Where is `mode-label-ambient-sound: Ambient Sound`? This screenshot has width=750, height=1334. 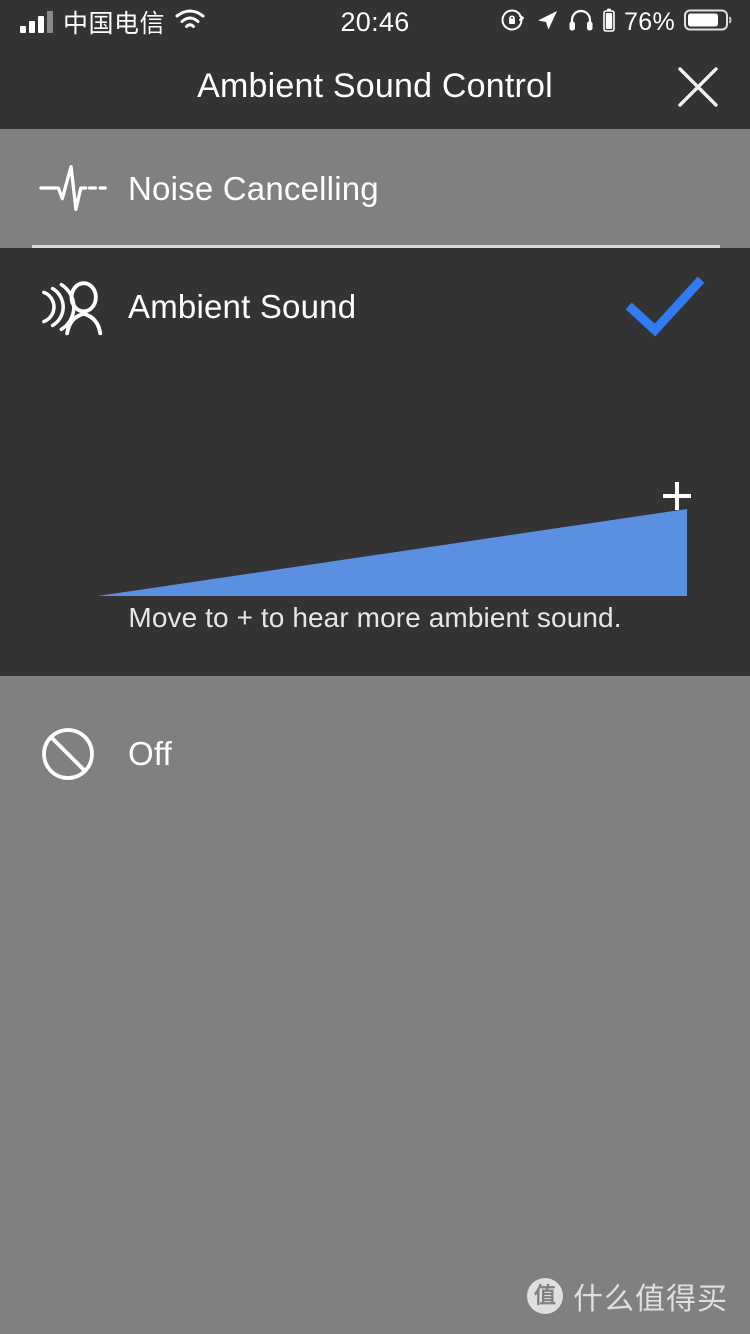
mode-label-ambient-sound: Ambient Sound is located at coordinates (242, 306).